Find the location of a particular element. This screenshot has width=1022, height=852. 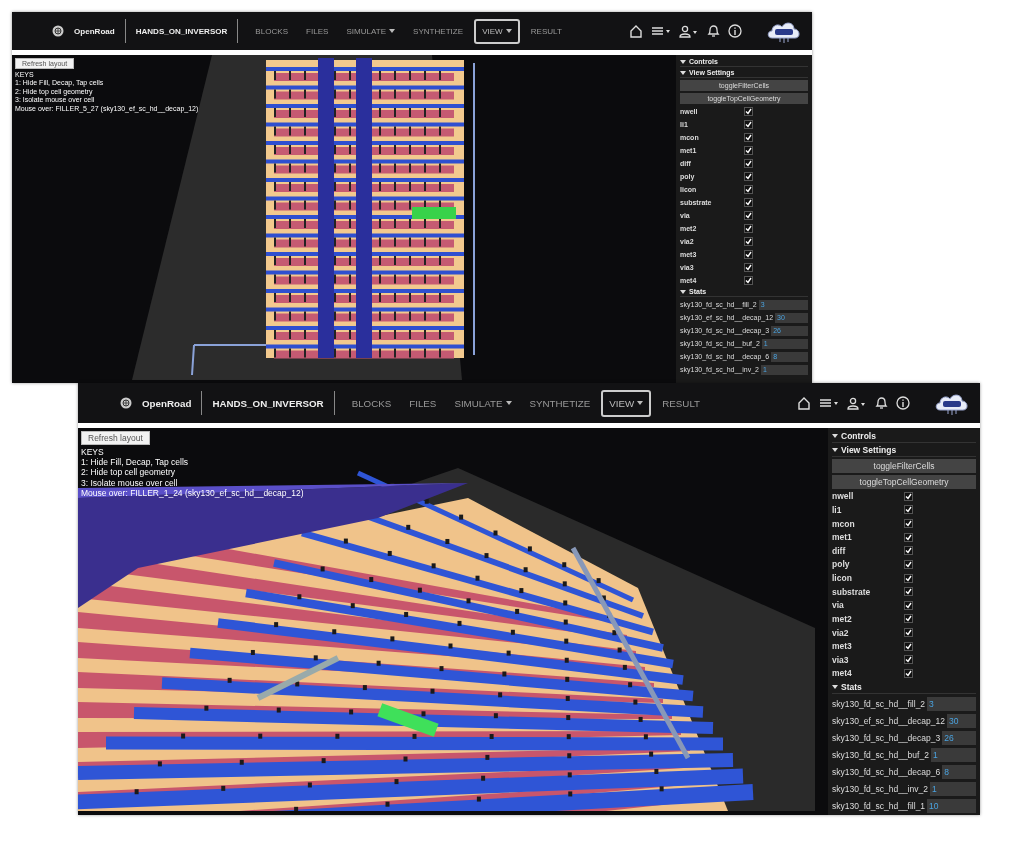

stat-label: sky130_fd_sc_hd__decap_6 is located at coordinates (886, 771).